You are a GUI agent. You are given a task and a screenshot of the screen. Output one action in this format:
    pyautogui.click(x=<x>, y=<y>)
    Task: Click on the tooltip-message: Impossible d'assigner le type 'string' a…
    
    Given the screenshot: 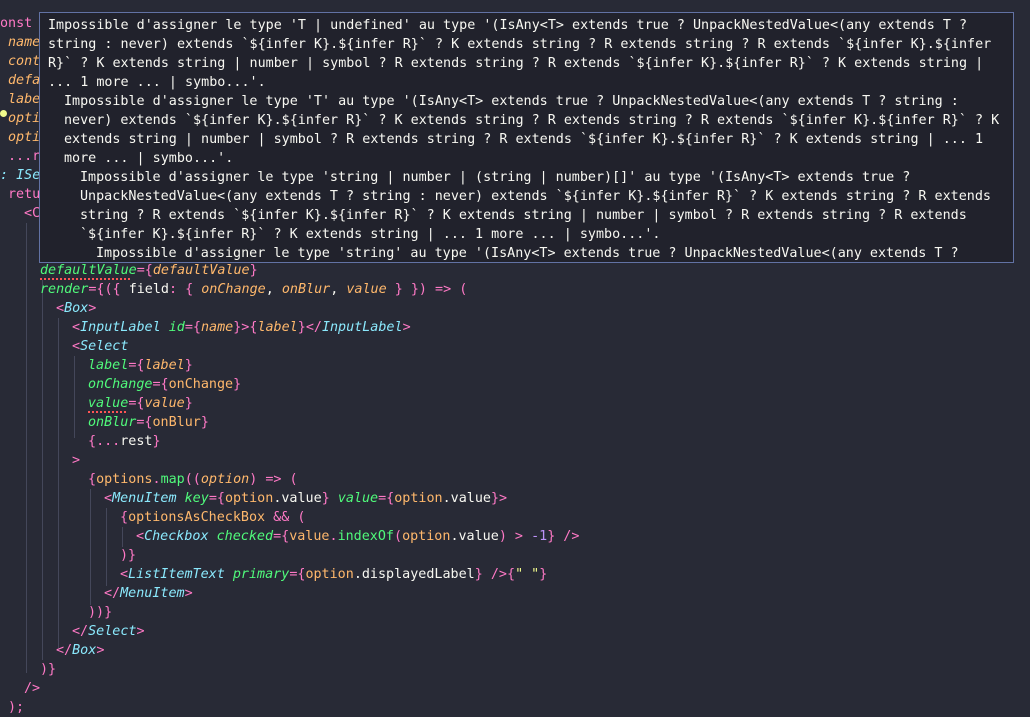 What is the action you would take?
    pyautogui.click(x=527, y=253)
    